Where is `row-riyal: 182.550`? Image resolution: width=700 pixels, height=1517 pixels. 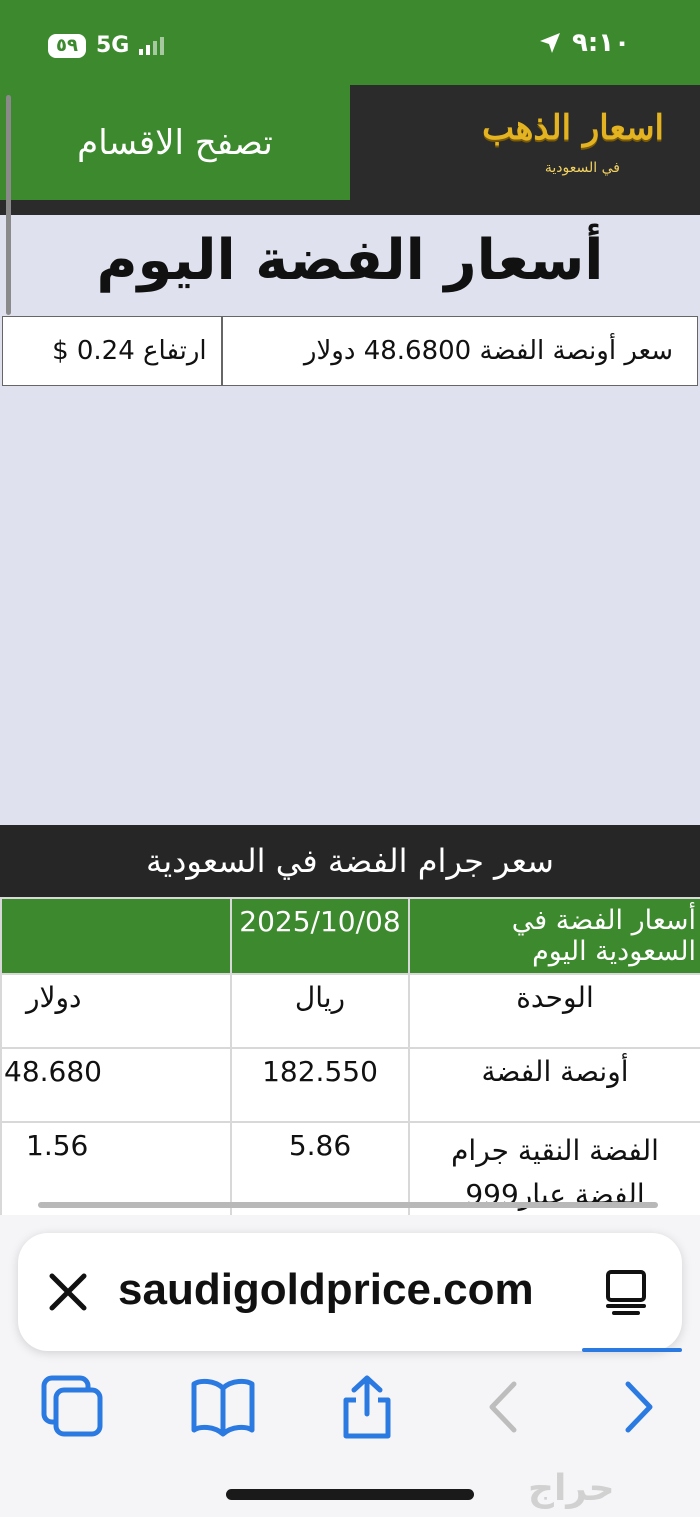
row-riyal: 182.550 is located at coordinates (320, 1085).